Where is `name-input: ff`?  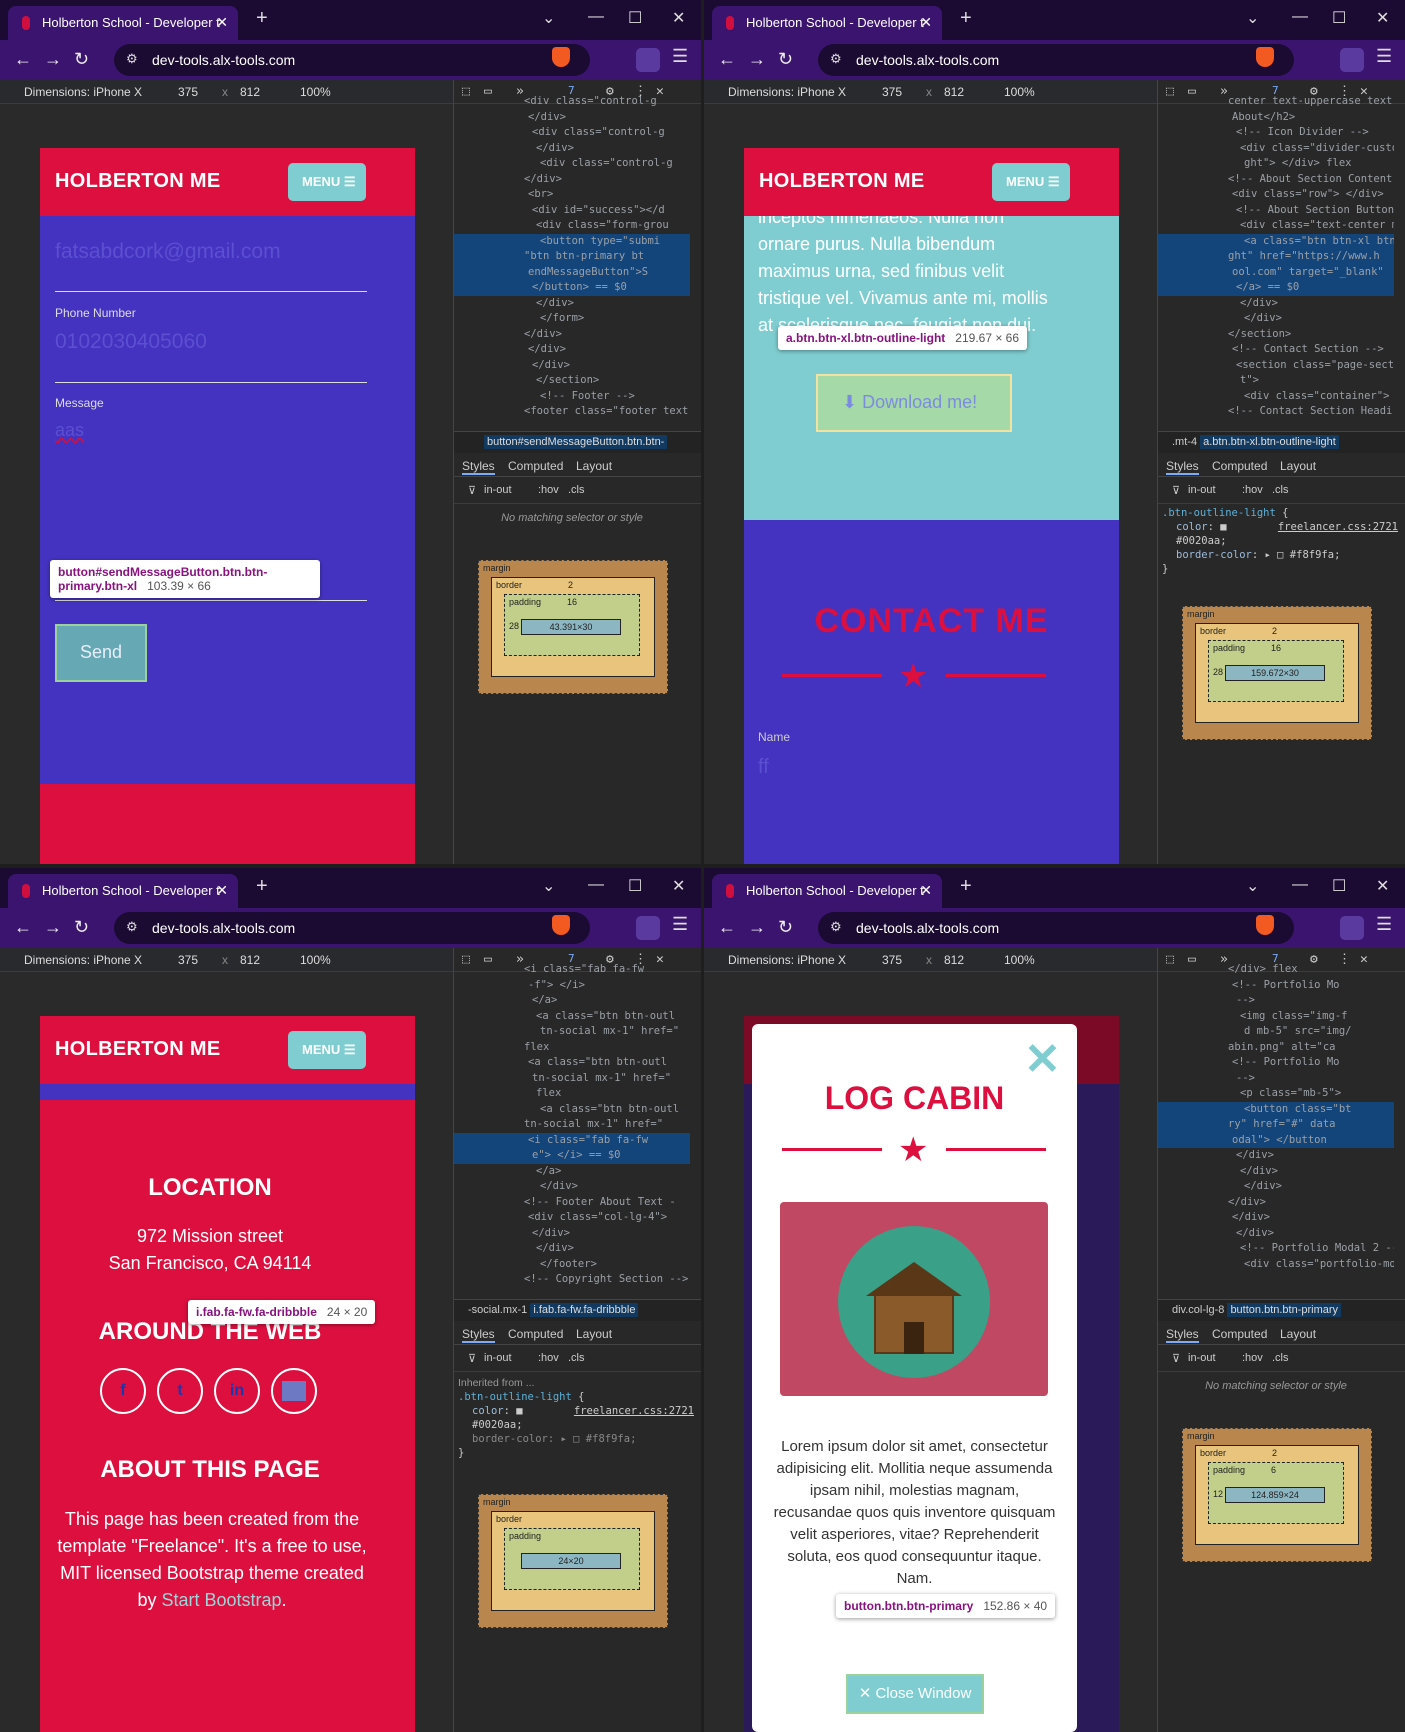
name-input: ff is located at coordinates (763, 767).